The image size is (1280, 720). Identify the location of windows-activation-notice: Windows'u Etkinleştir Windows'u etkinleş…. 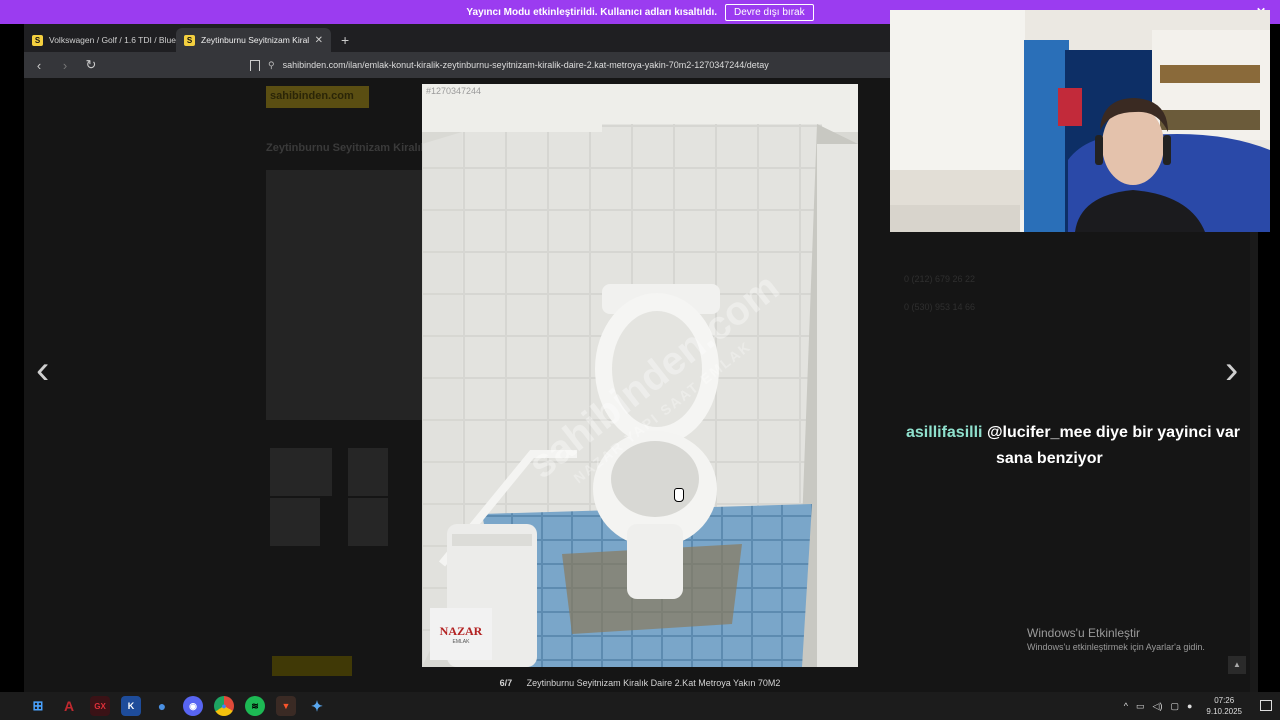
(1116, 639).